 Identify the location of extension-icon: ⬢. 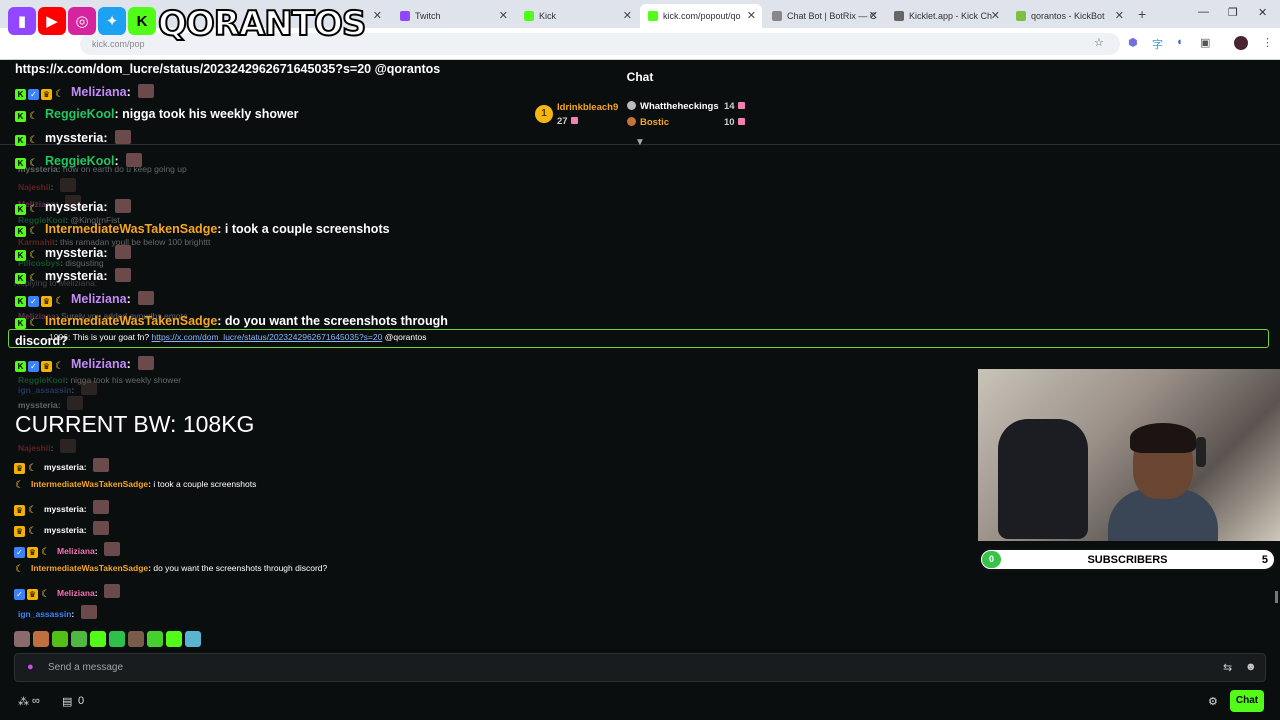
(1133, 42).